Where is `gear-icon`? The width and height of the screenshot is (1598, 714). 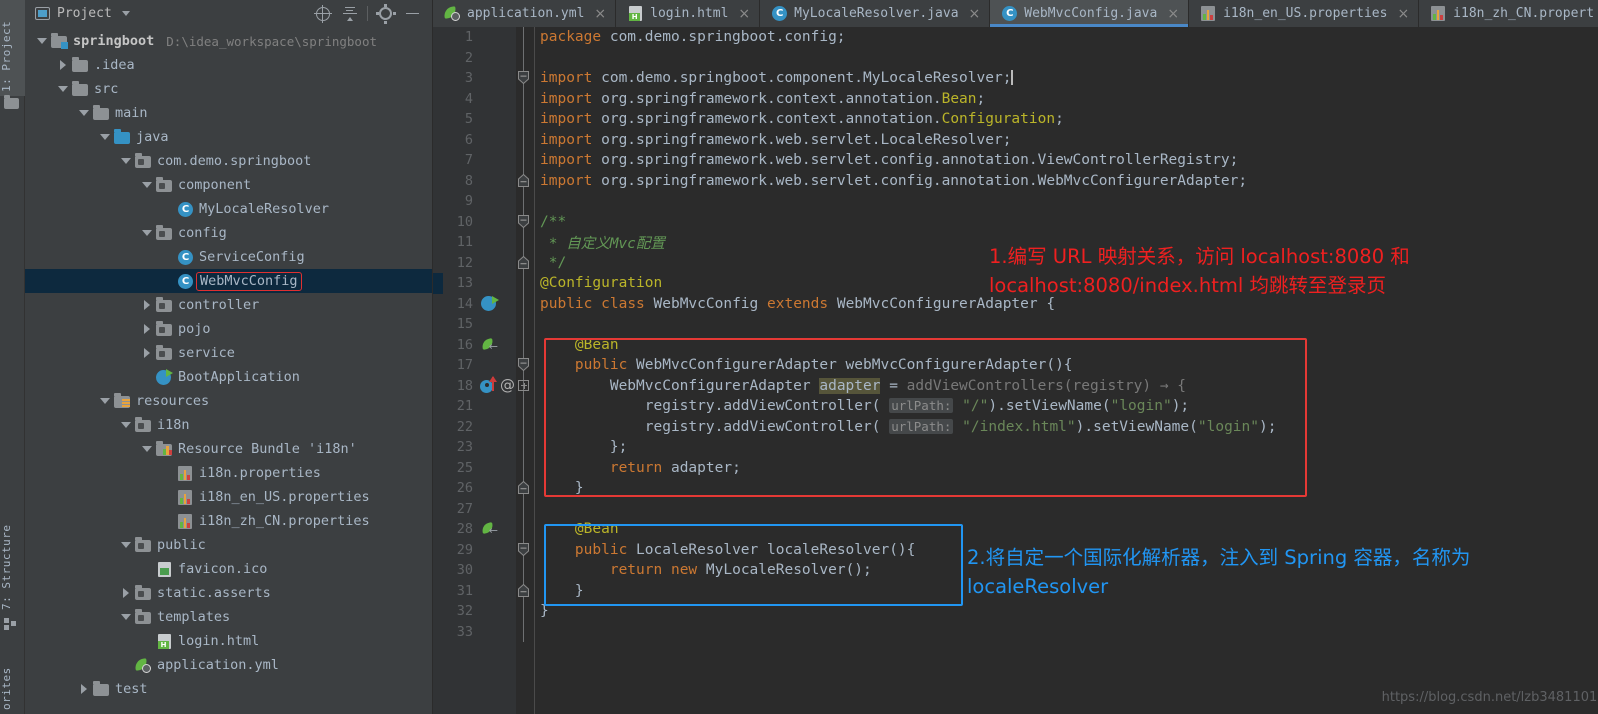
gear-icon is located at coordinates (385, 14).